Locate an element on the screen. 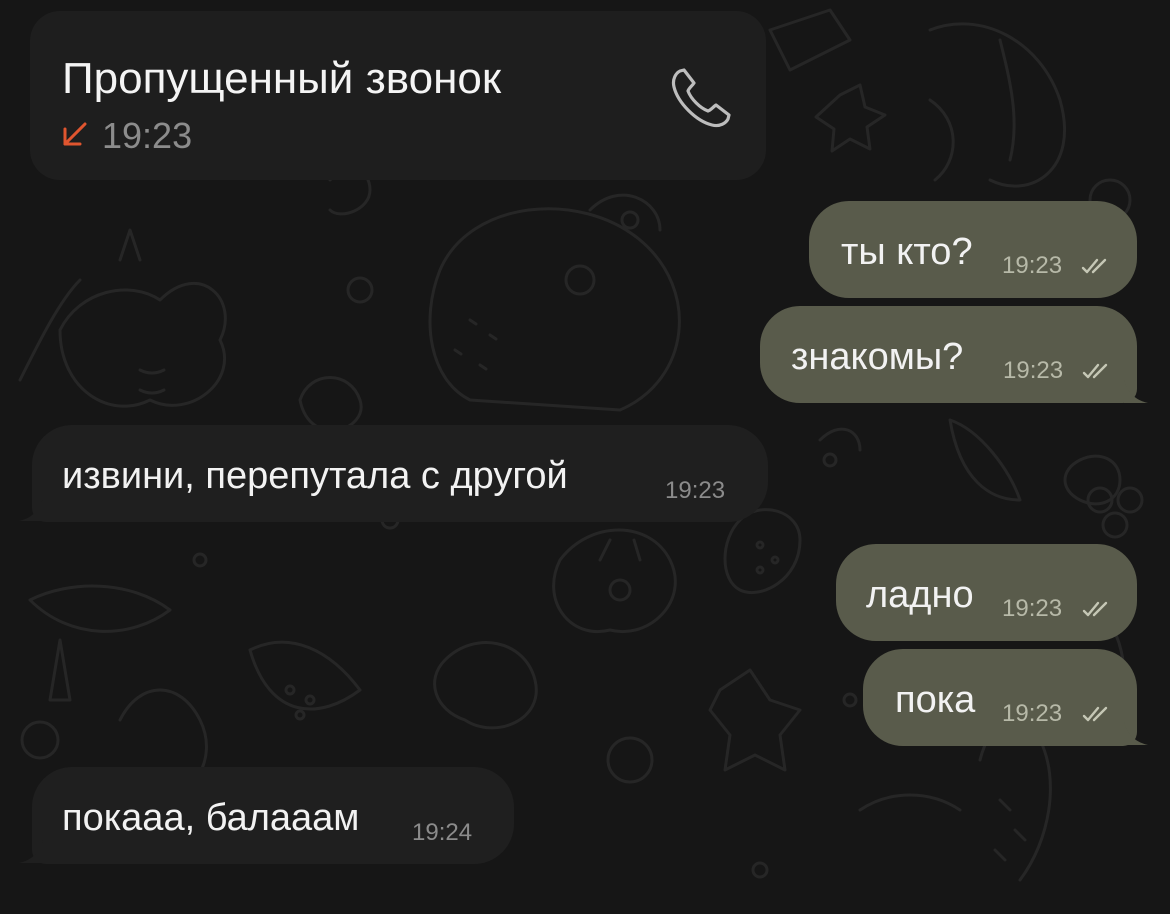 Image resolution: width=1170 pixels, height=914 pixels. call-time: 19:23 is located at coordinates (147, 135).